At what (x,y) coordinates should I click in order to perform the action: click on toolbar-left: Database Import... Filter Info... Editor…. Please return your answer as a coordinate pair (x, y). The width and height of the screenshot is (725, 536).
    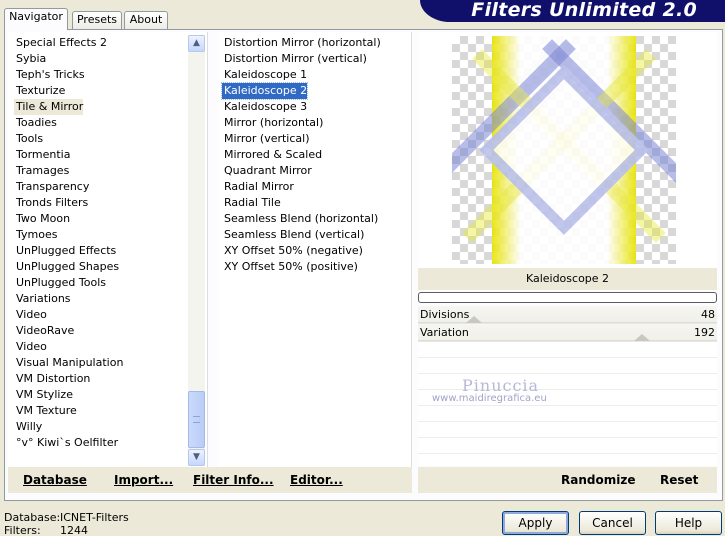
    Looking at the image, I should click on (210, 480).